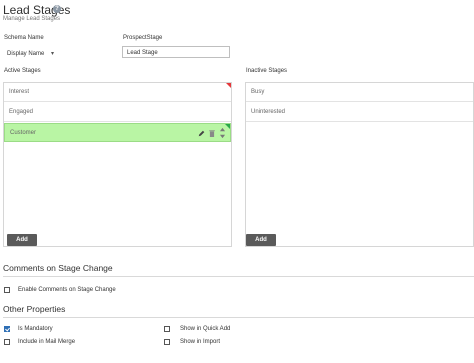  I want to click on add-inactive-stage-button: Add, so click(261, 240).